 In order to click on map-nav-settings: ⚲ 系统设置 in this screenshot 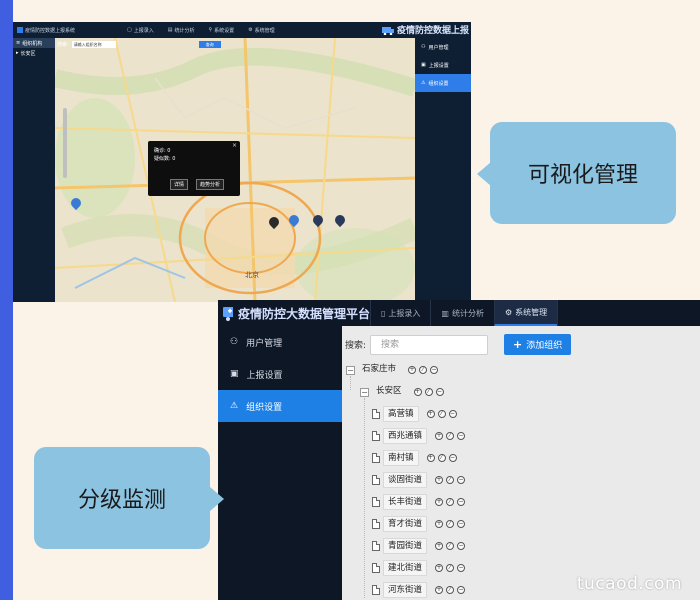, I will do `click(222, 30)`.